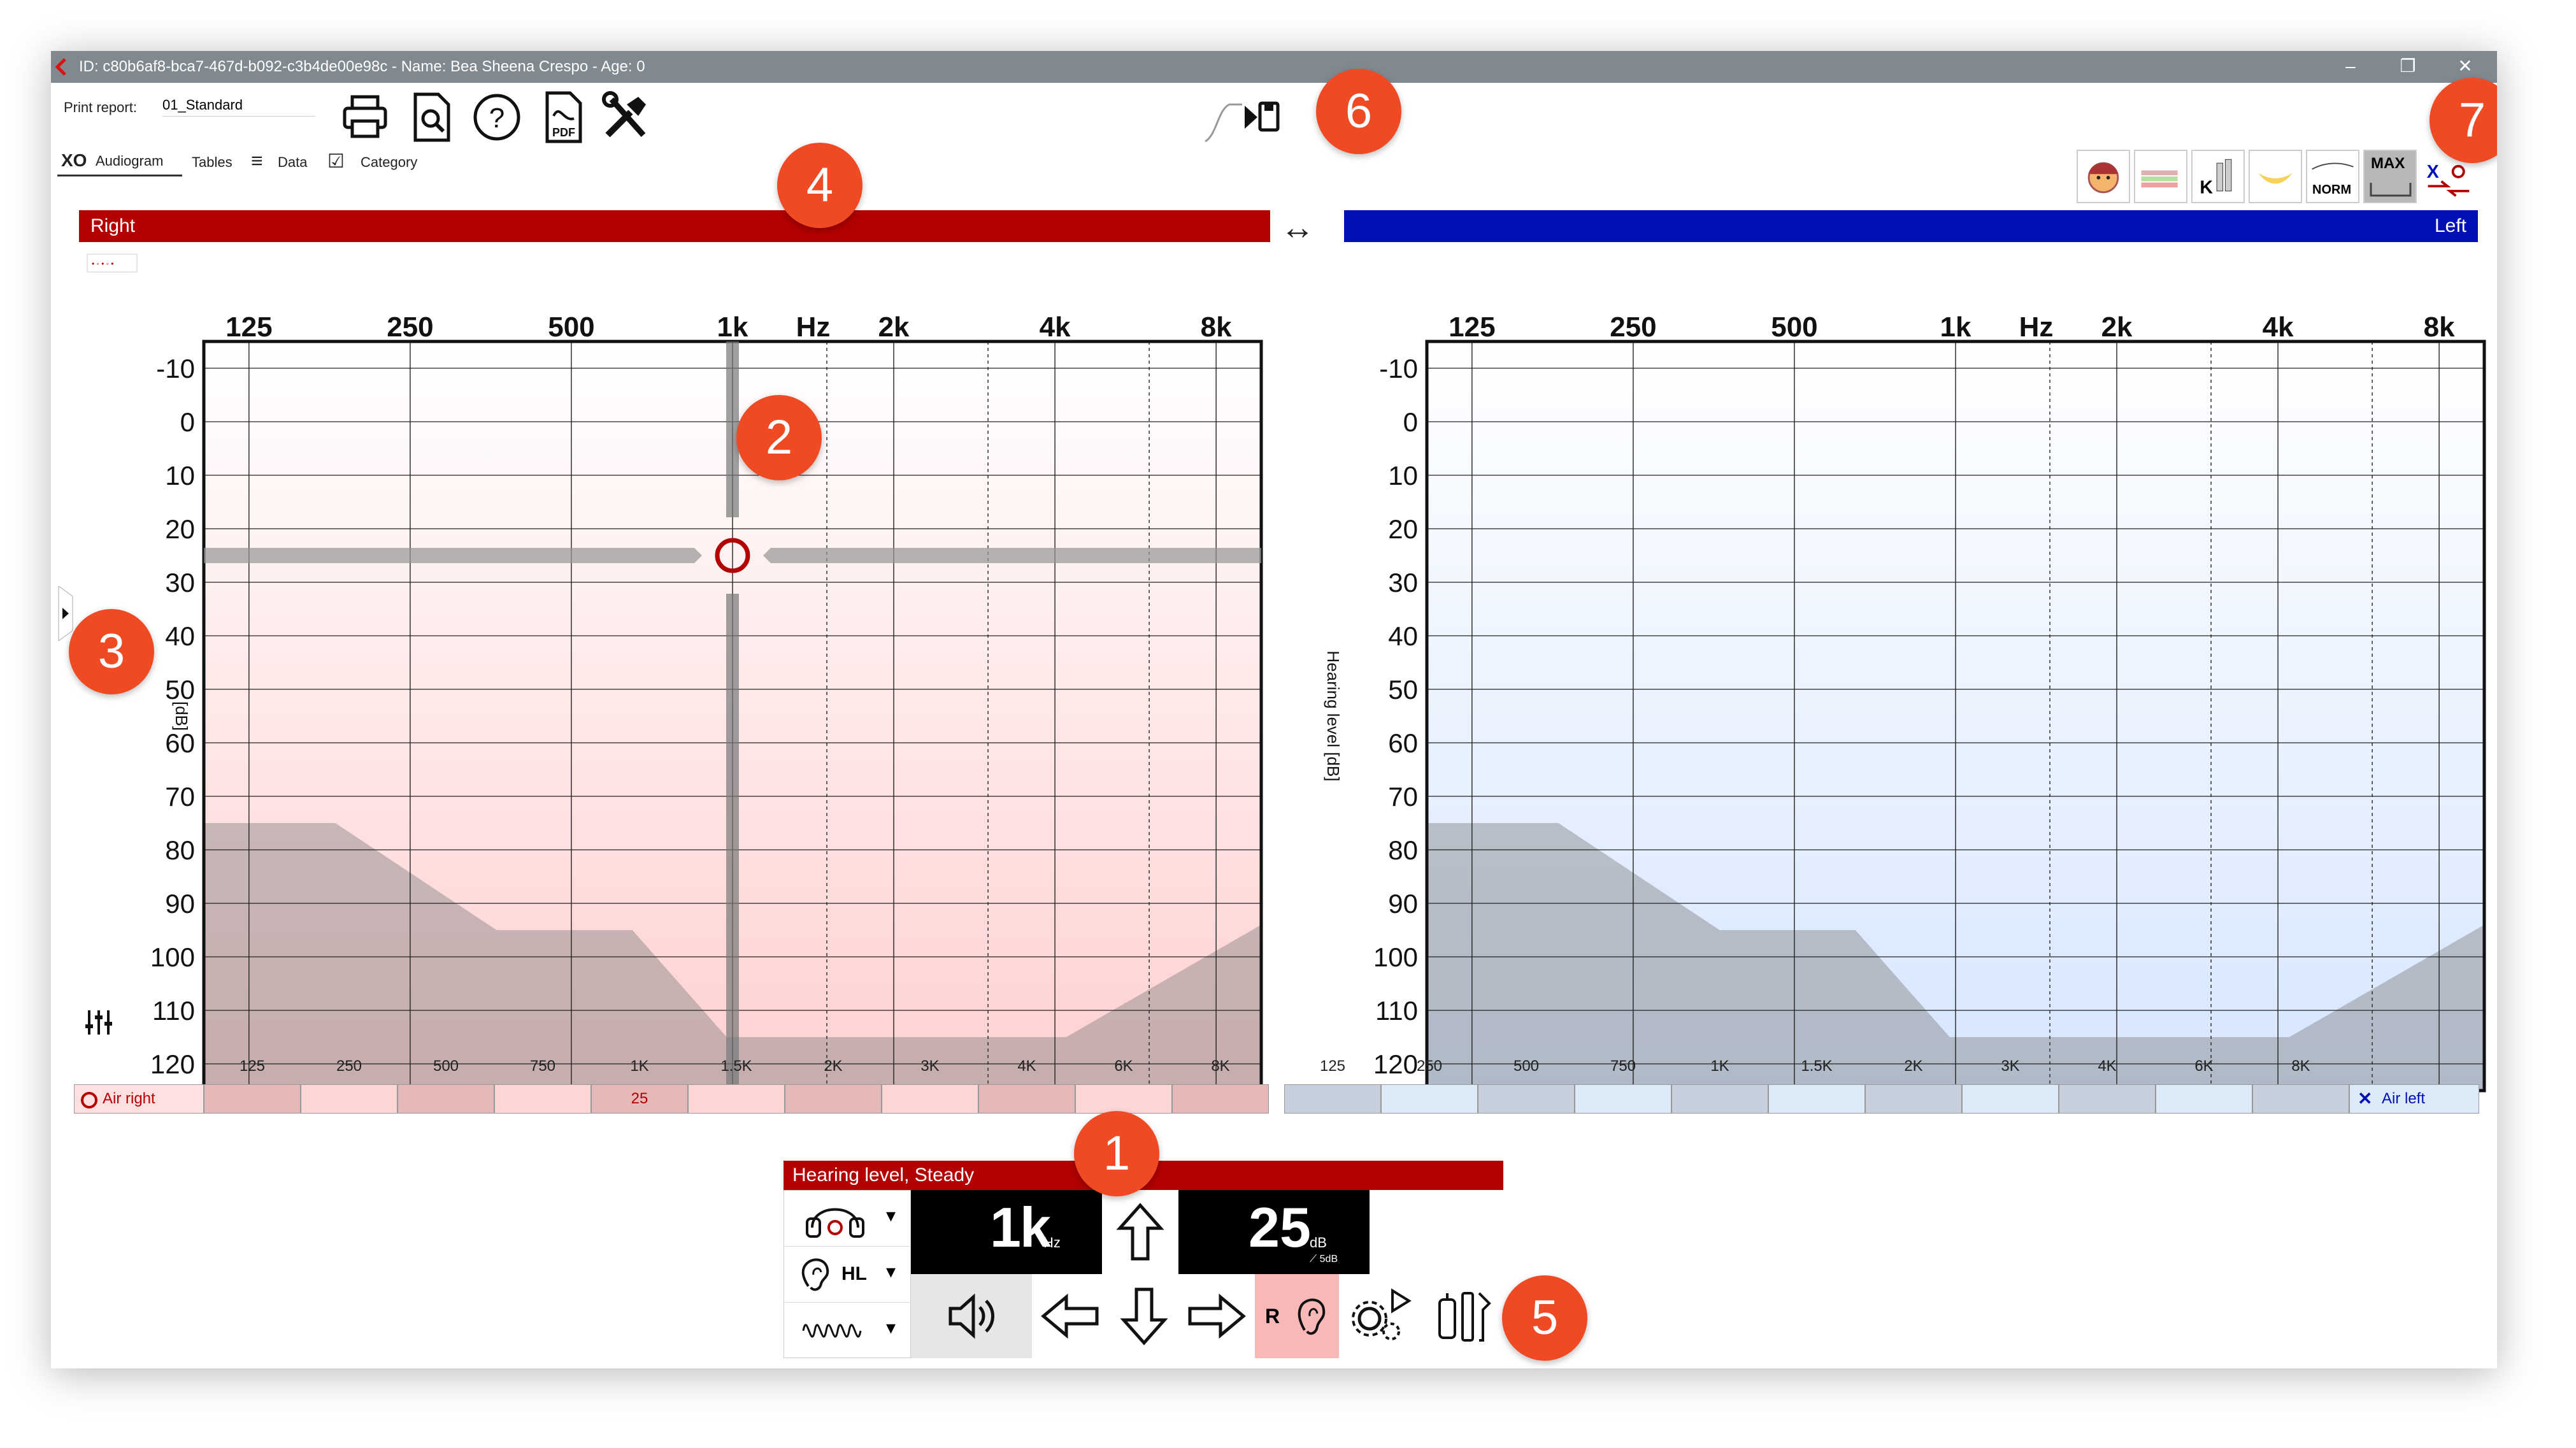 This screenshot has width=2576, height=1448. Describe the element at coordinates (972, 1316) in the screenshot. I see `present-tone-button` at that location.